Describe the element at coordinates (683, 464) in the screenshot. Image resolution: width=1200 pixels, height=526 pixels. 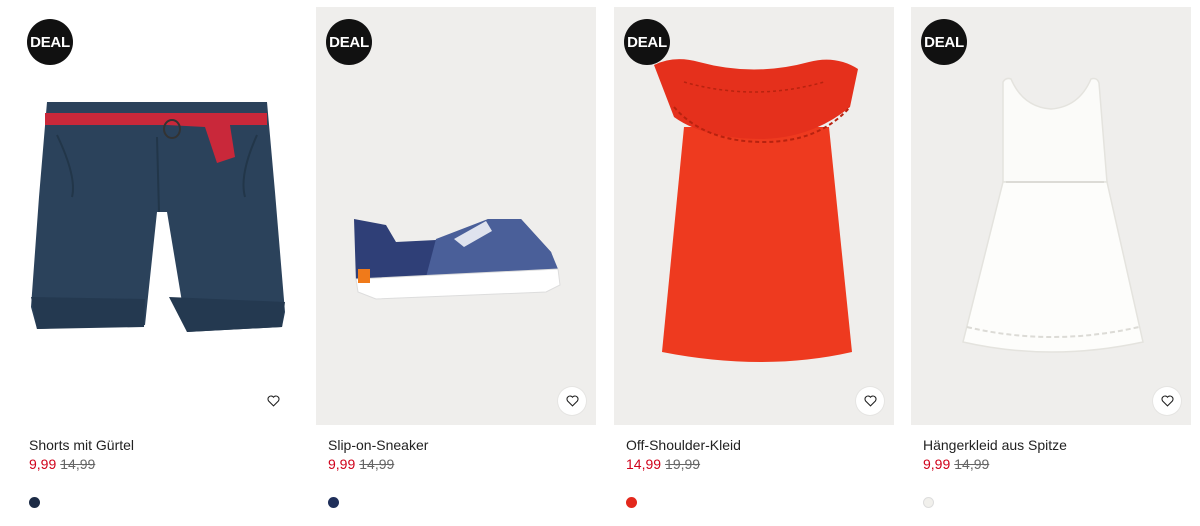
I see `old-price: 19,99` at that location.